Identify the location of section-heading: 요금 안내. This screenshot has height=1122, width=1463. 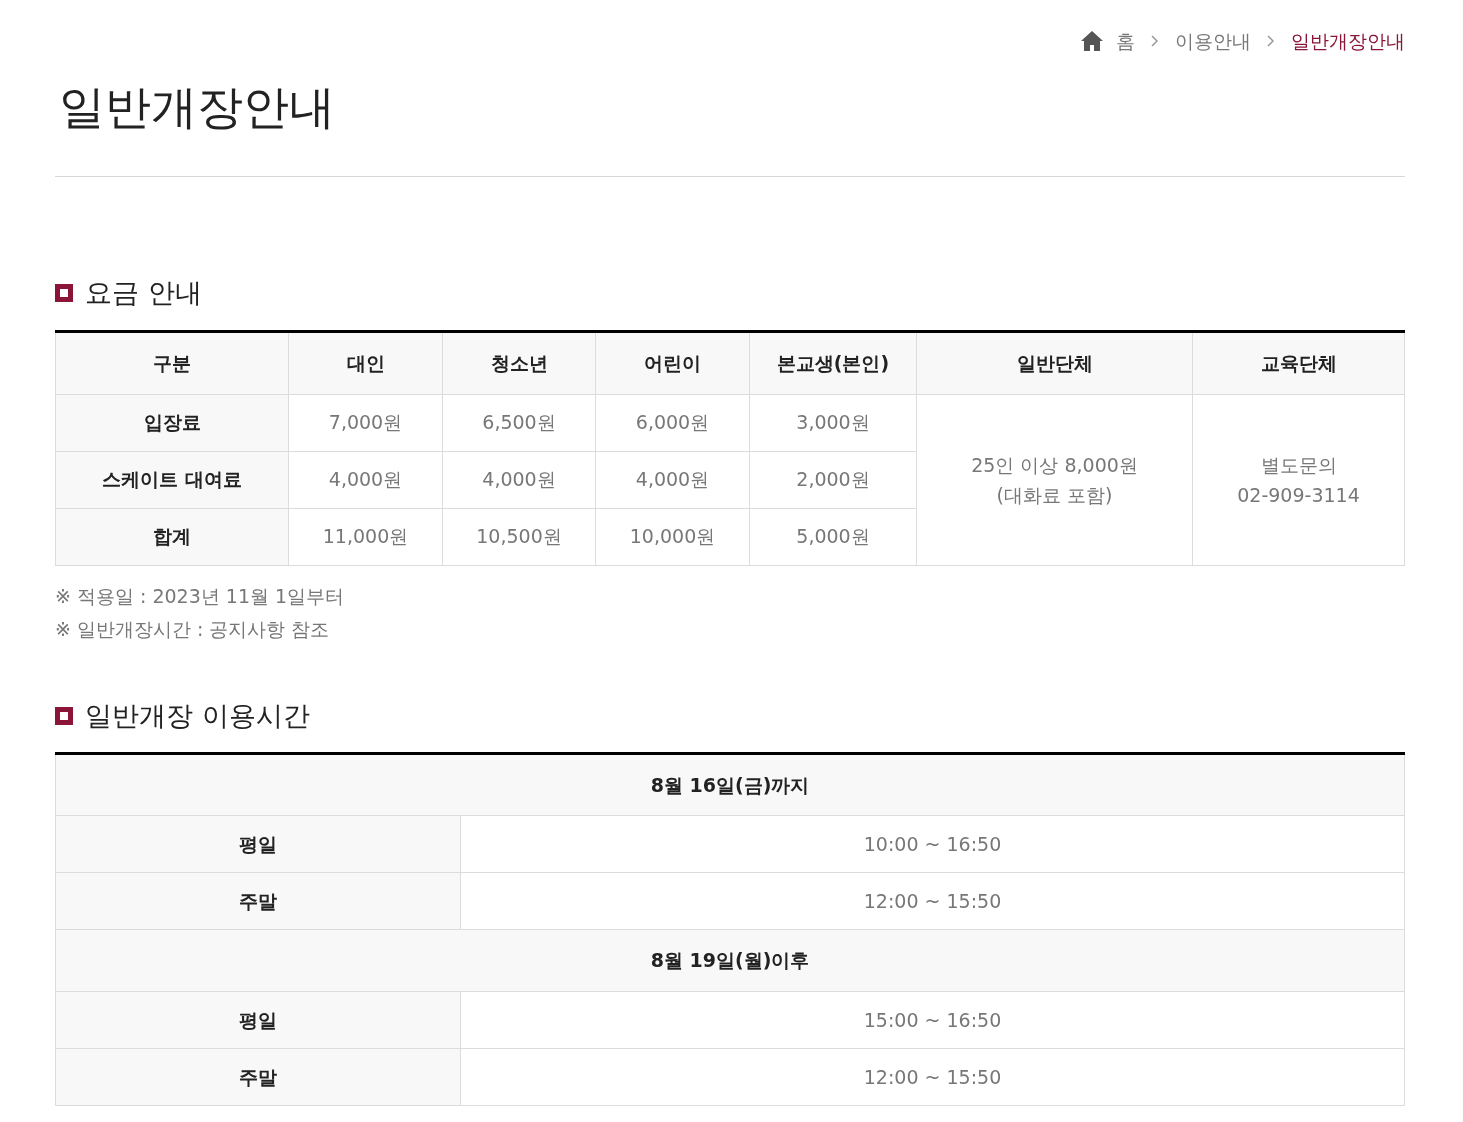
(143, 293).